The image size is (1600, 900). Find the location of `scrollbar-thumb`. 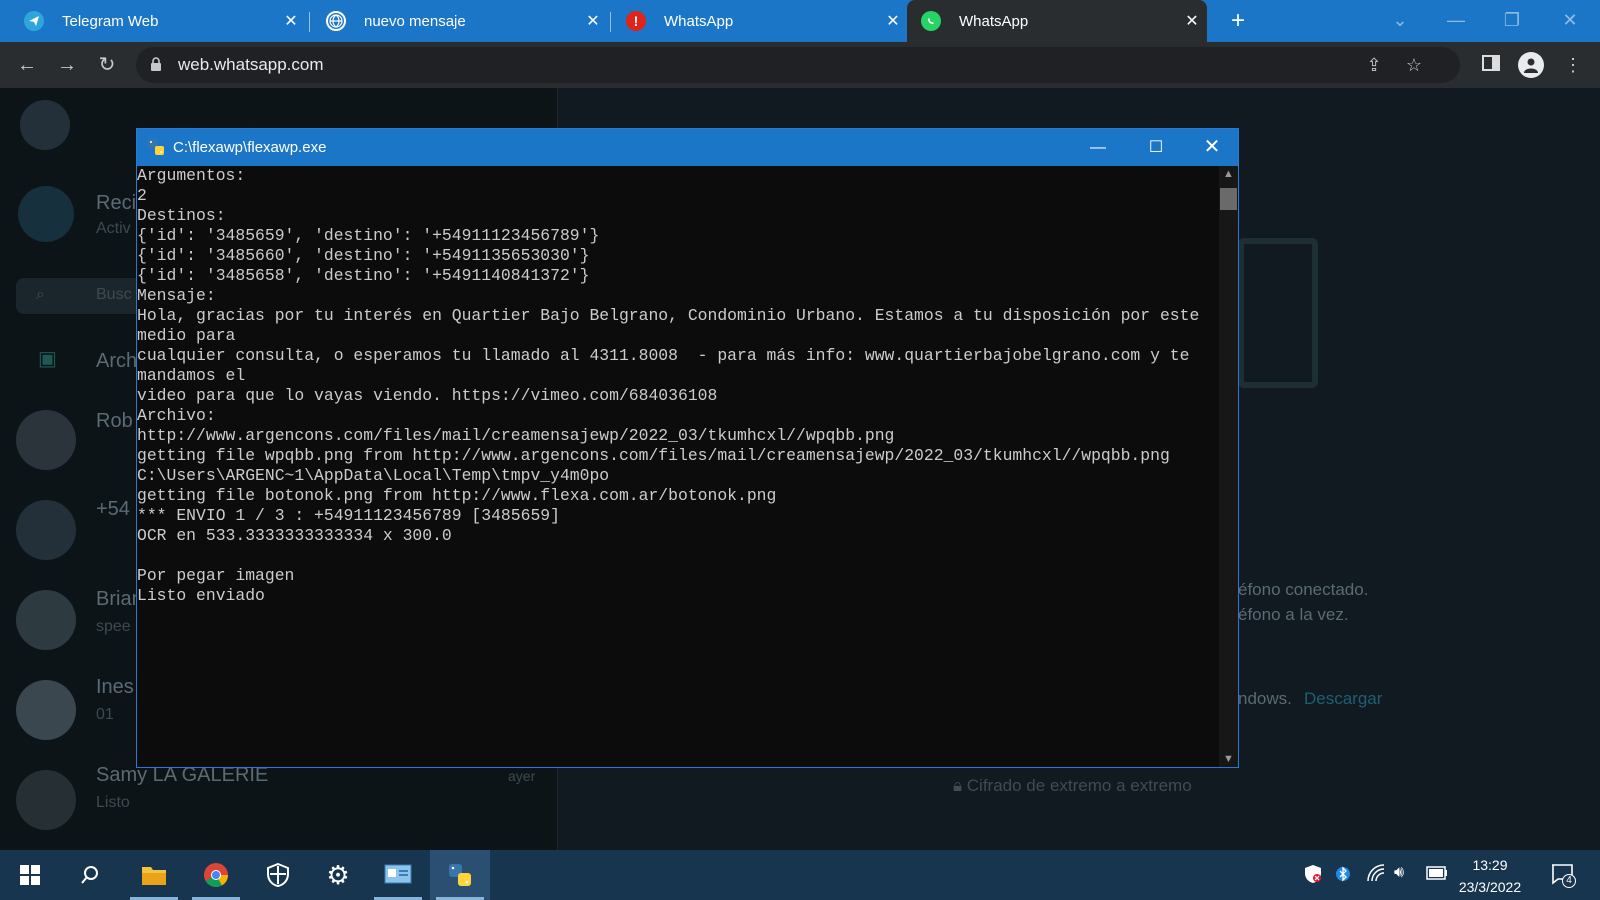

scrollbar-thumb is located at coordinates (1228, 199).